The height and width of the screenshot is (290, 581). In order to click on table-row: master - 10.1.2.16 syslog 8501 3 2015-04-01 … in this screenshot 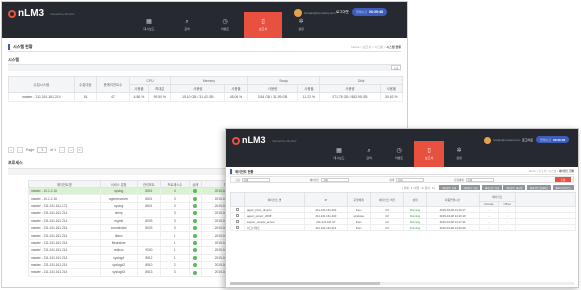, I will do `click(143, 191)`.